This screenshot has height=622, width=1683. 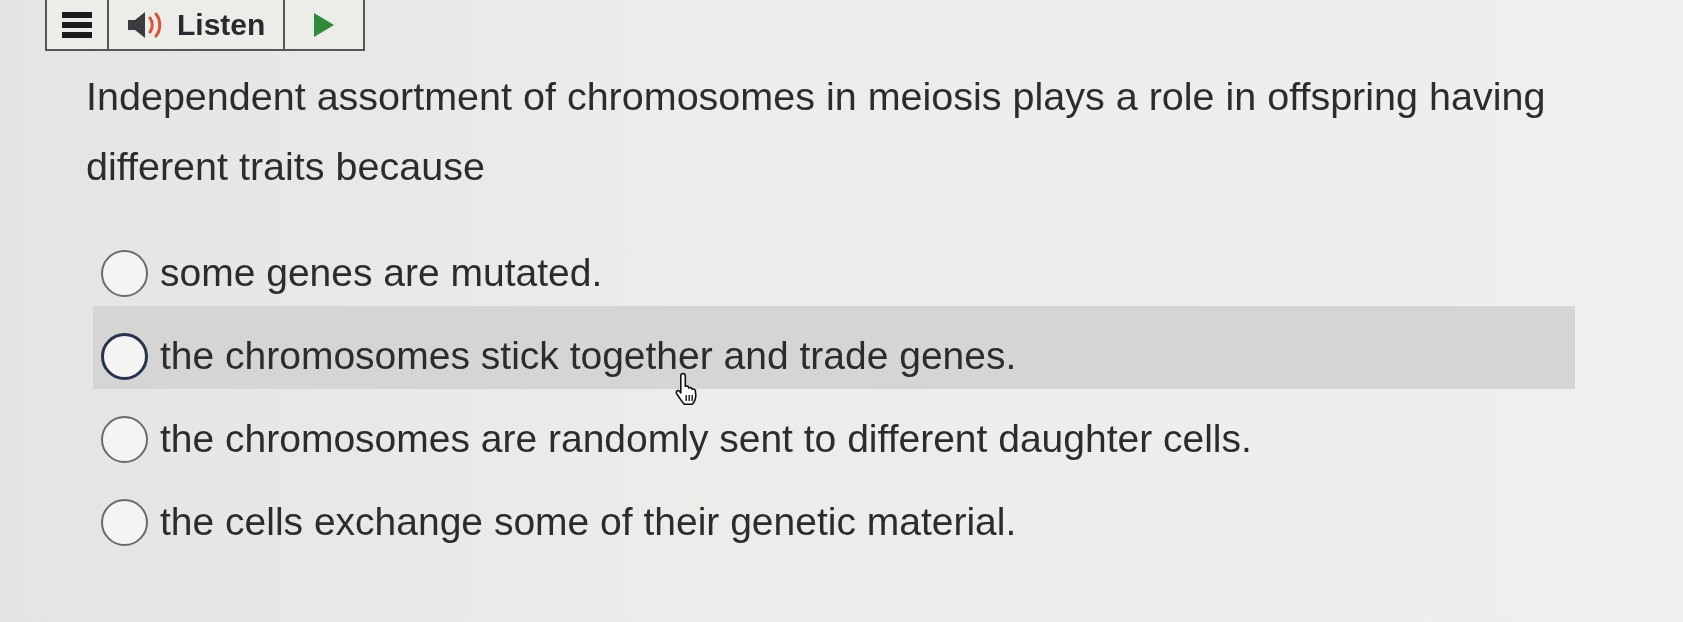 What do you see at coordinates (706, 439) in the screenshot?
I see `answer-option-text: the chromosomes are randomly sent to different daughter cells.` at bounding box center [706, 439].